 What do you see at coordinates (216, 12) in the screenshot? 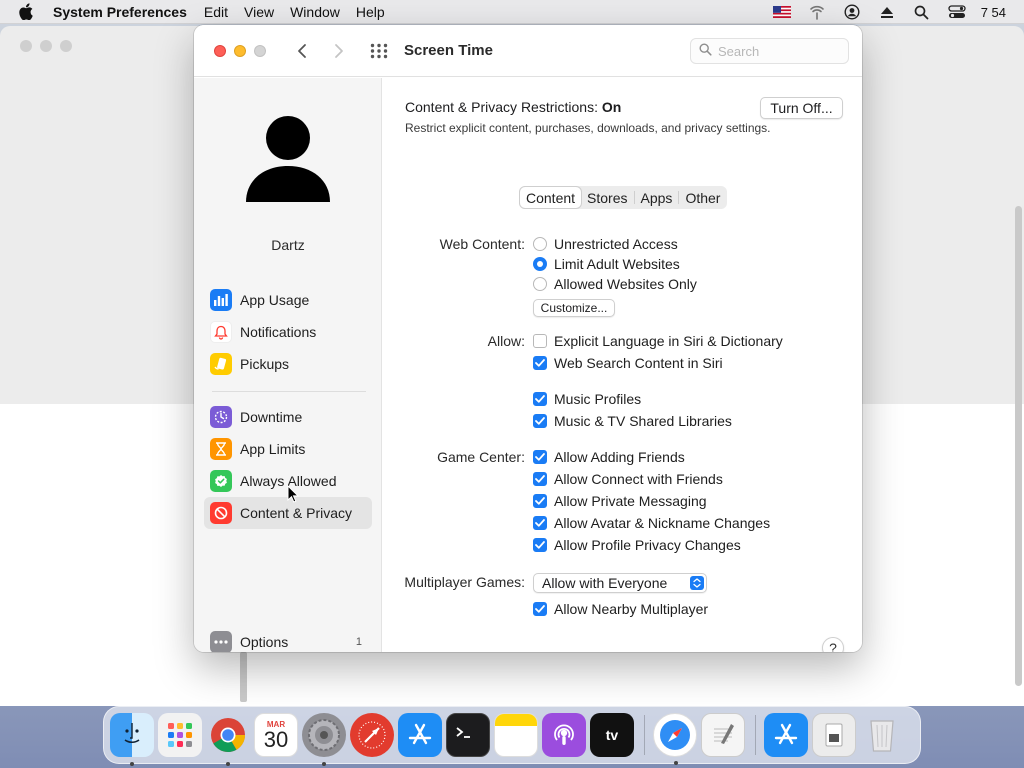
I see `menu-edit: Edit` at bounding box center [216, 12].